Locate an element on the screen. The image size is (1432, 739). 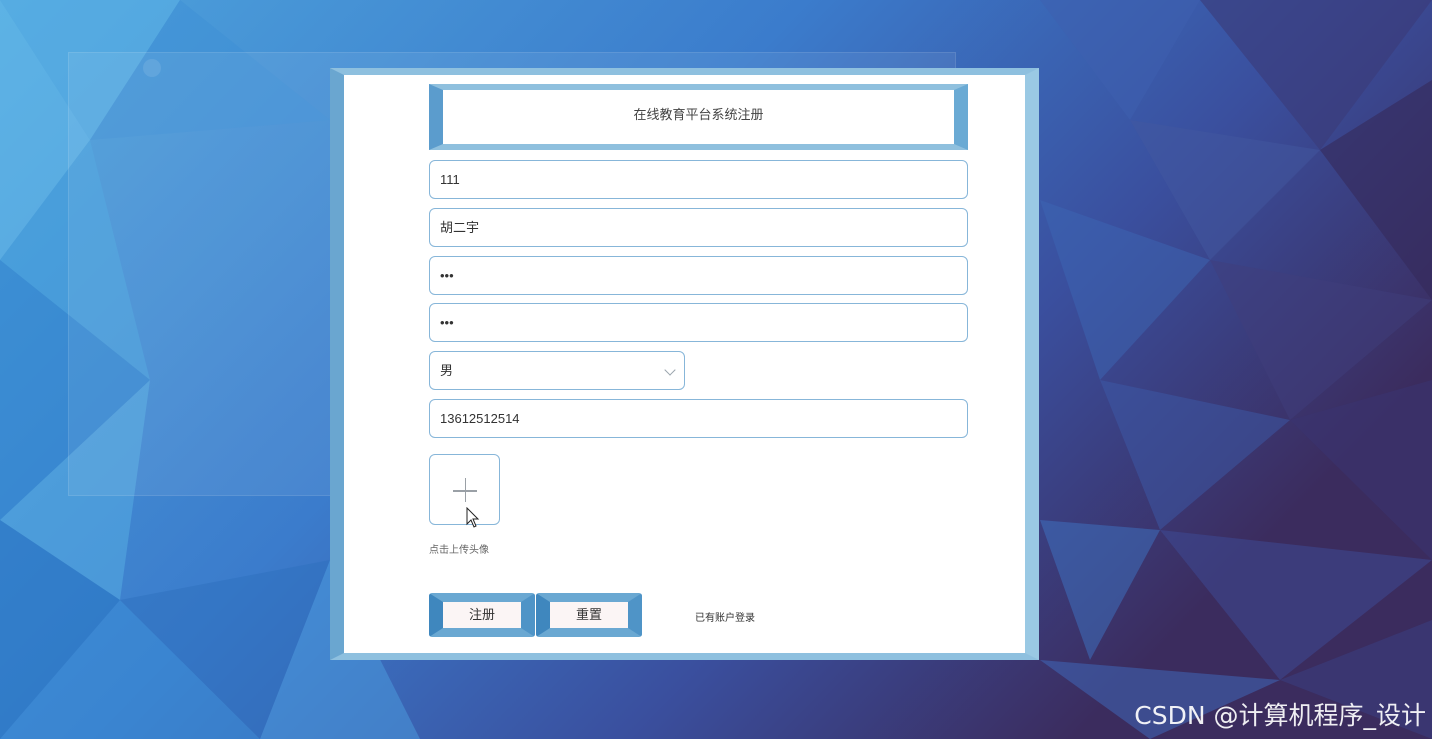
watermark: CSDN @计算机程序_设计 is located at coordinates (1280, 715).